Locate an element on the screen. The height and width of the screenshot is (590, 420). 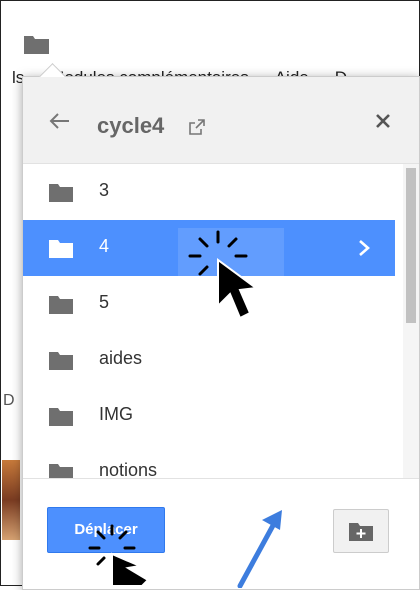
background-letter: D is located at coordinates (9, 400).